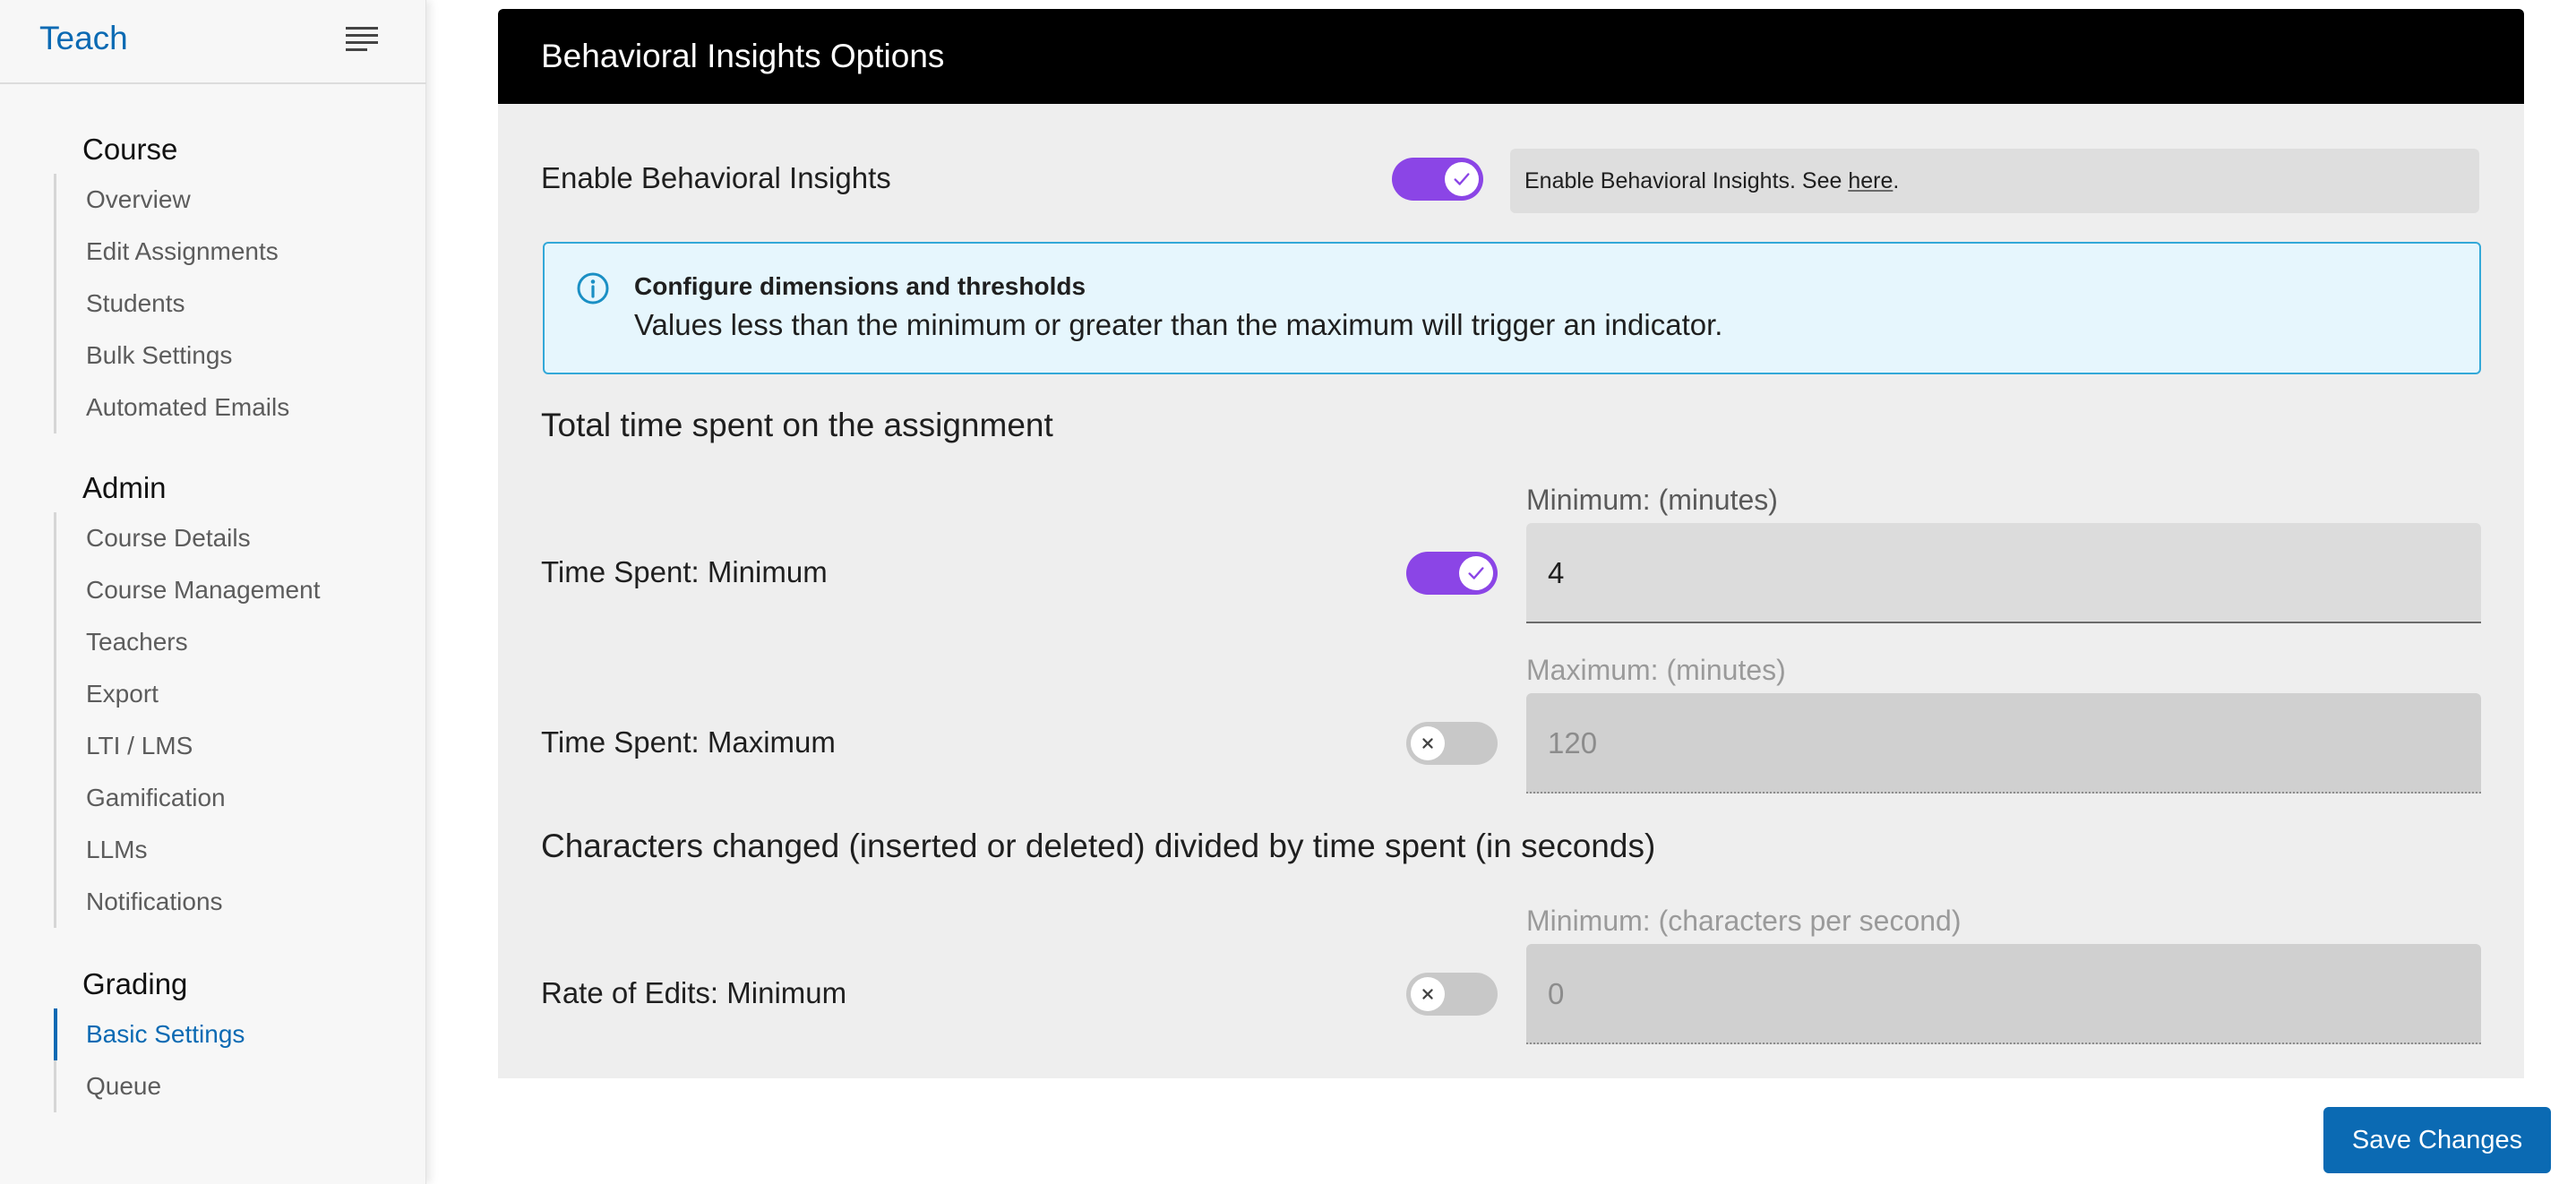 The width and height of the screenshot is (2576, 1184). What do you see at coordinates (1870, 180) in the screenshot?
I see `help-link: here` at bounding box center [1870, 180].